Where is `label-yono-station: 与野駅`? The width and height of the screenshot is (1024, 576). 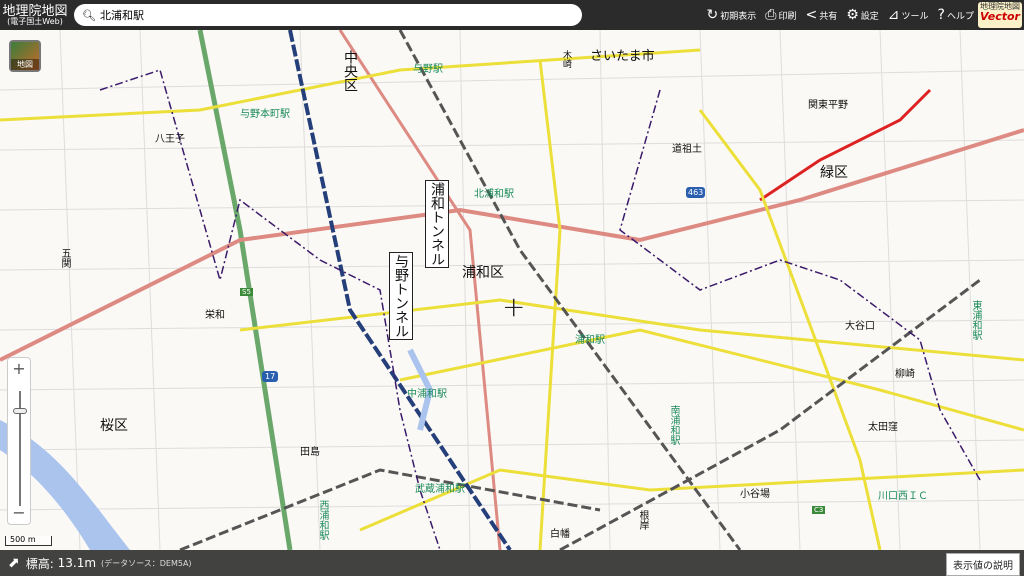 label-yono-station: 与野駅 is located at coordinates (428, 69).